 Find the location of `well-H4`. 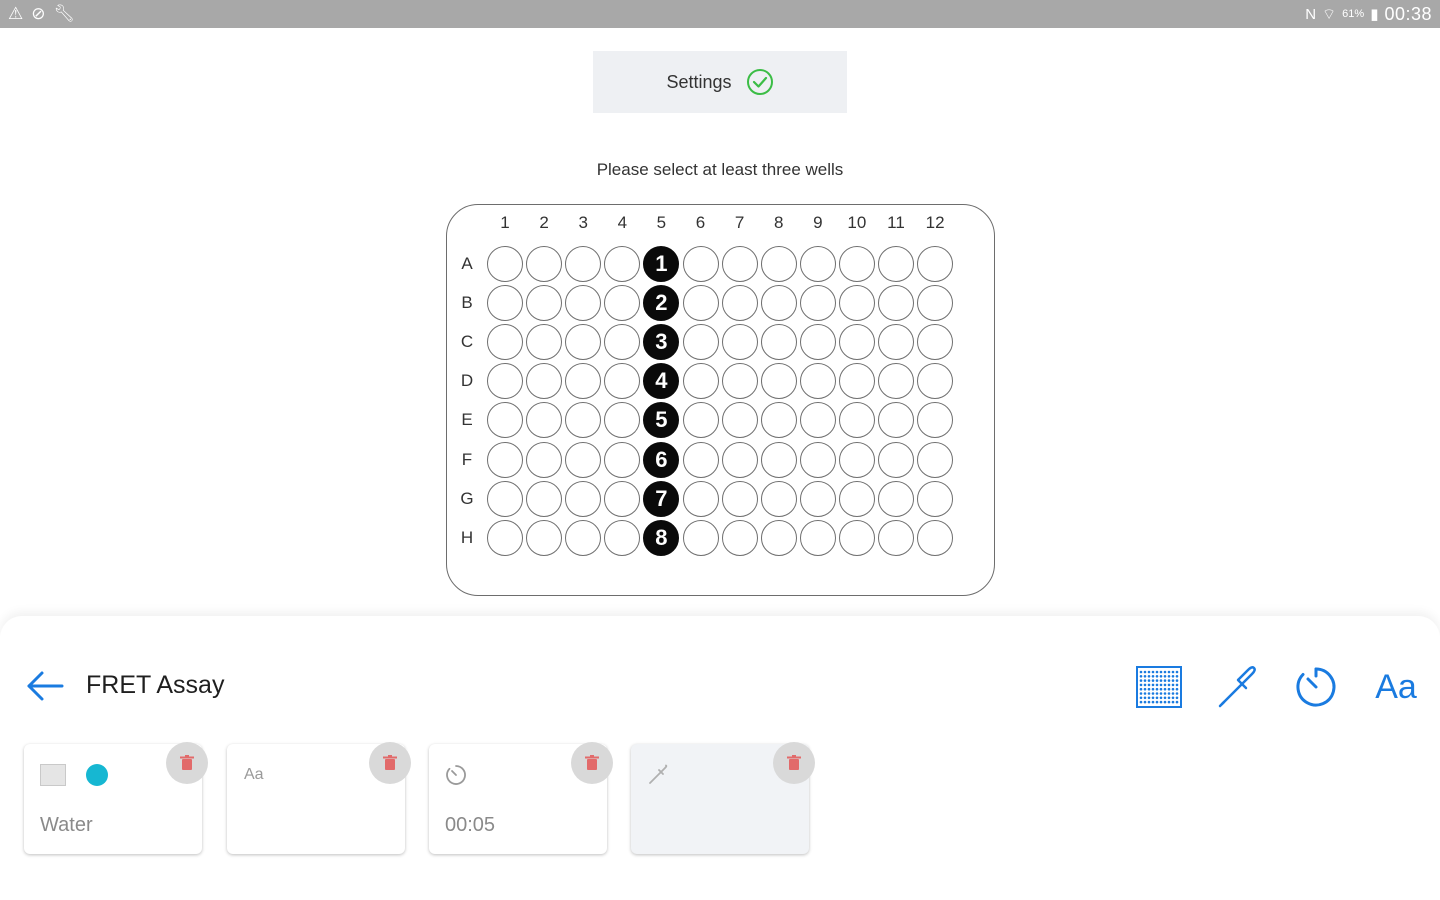

well-H4 is located at coordinates (622, 537).